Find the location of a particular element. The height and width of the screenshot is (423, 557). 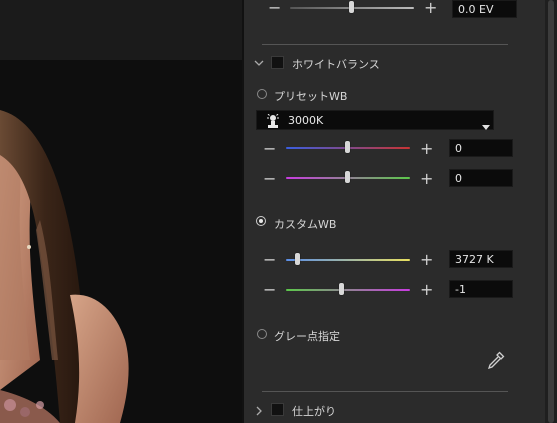

exposure-plus-button: + is located at coordinates (430, 8).